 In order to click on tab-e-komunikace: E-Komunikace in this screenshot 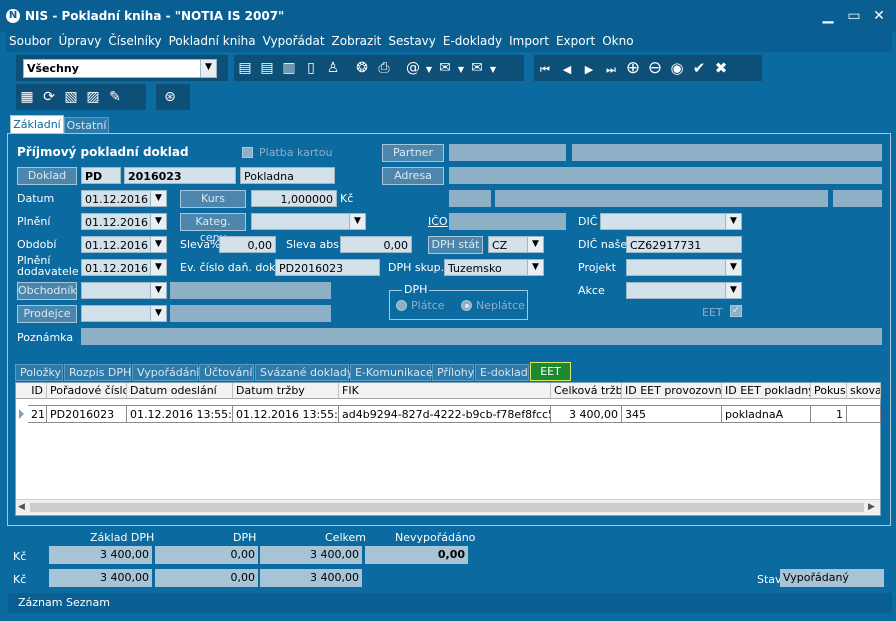, I will do `click(391, 372)`.